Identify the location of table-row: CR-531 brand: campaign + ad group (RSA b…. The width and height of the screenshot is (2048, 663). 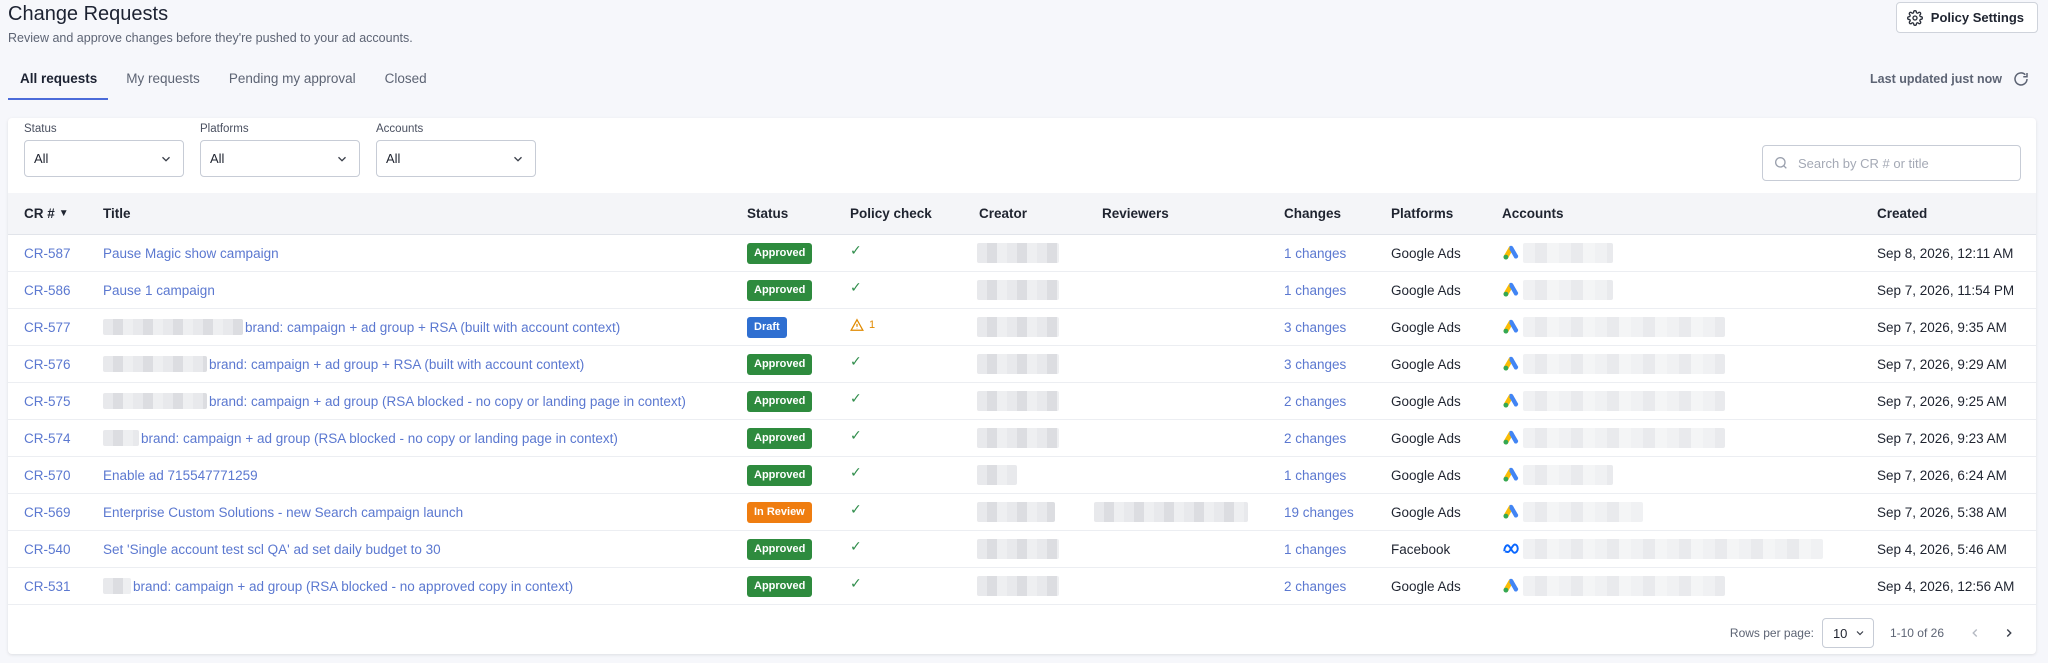
(1022, 586).